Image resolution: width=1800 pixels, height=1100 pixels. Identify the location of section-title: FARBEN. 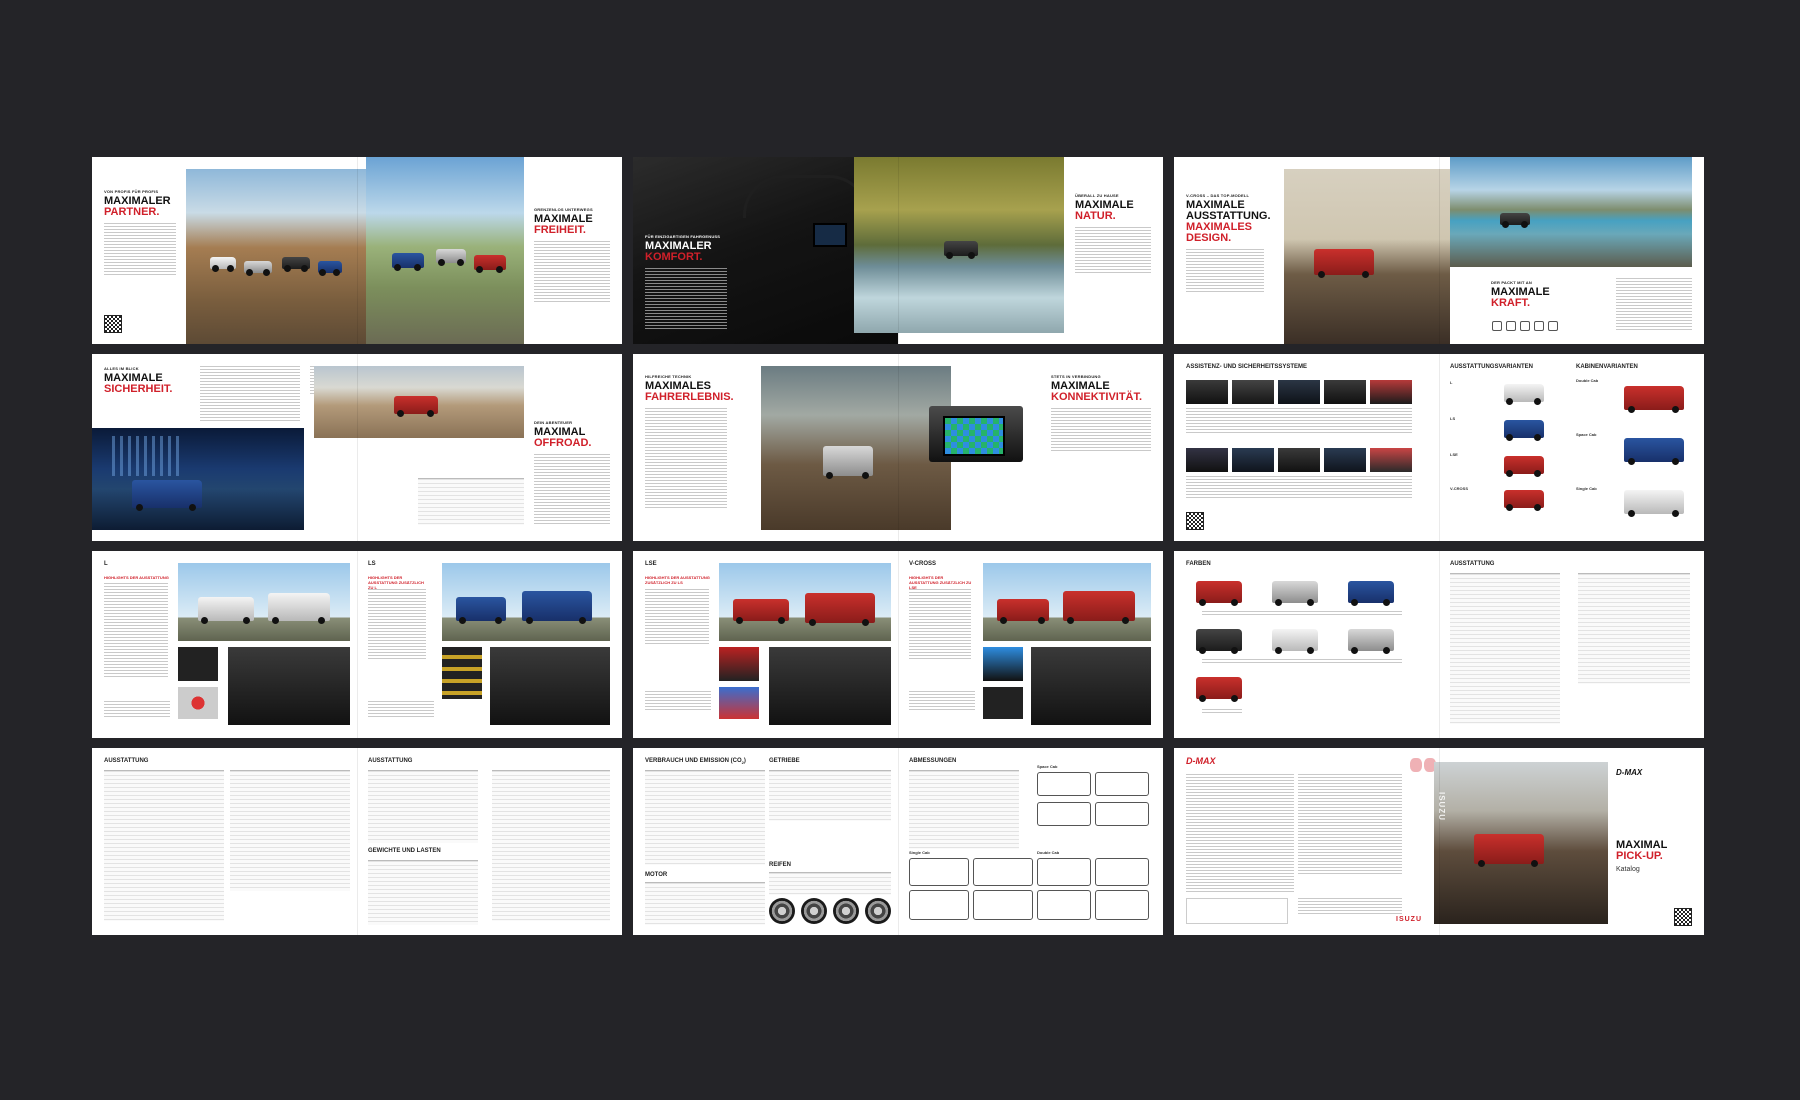
(1198, 564).